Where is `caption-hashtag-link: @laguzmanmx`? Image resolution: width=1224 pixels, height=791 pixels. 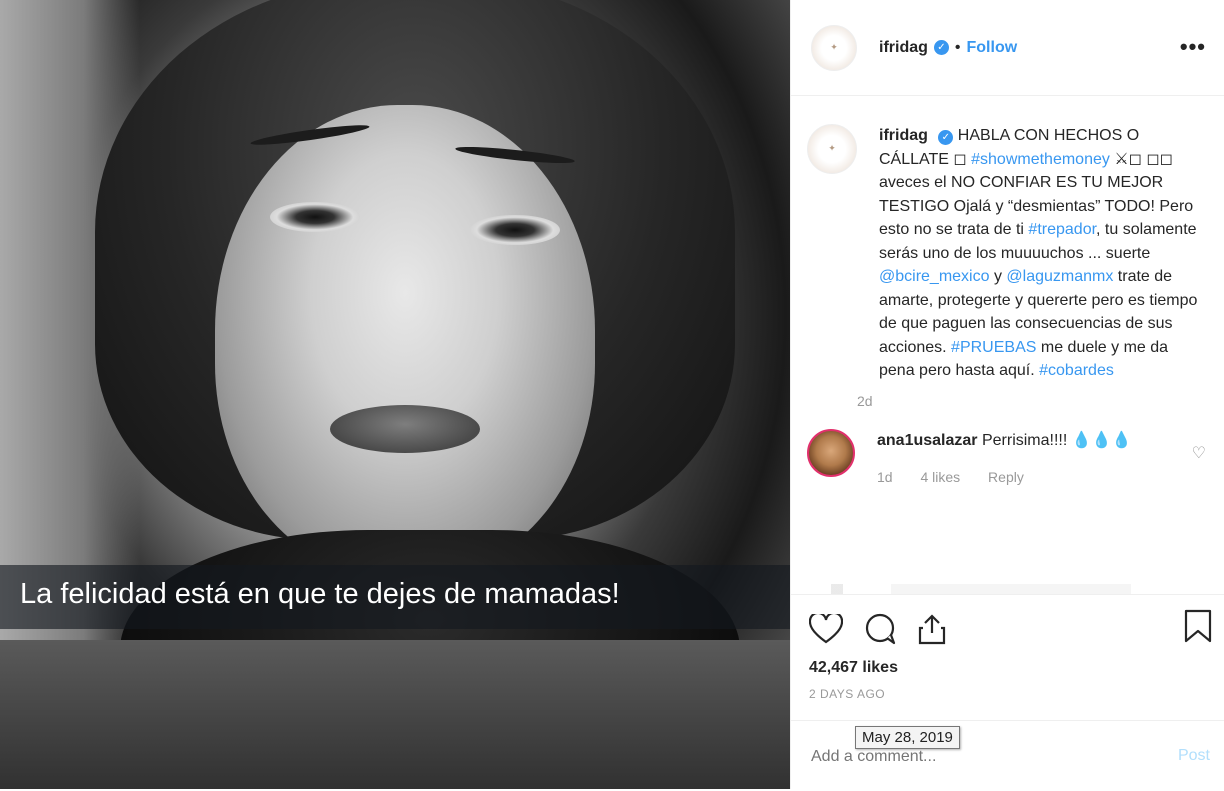
caption-hashtag-link: @laguzmanmx is located at coordinates (1059, 276).